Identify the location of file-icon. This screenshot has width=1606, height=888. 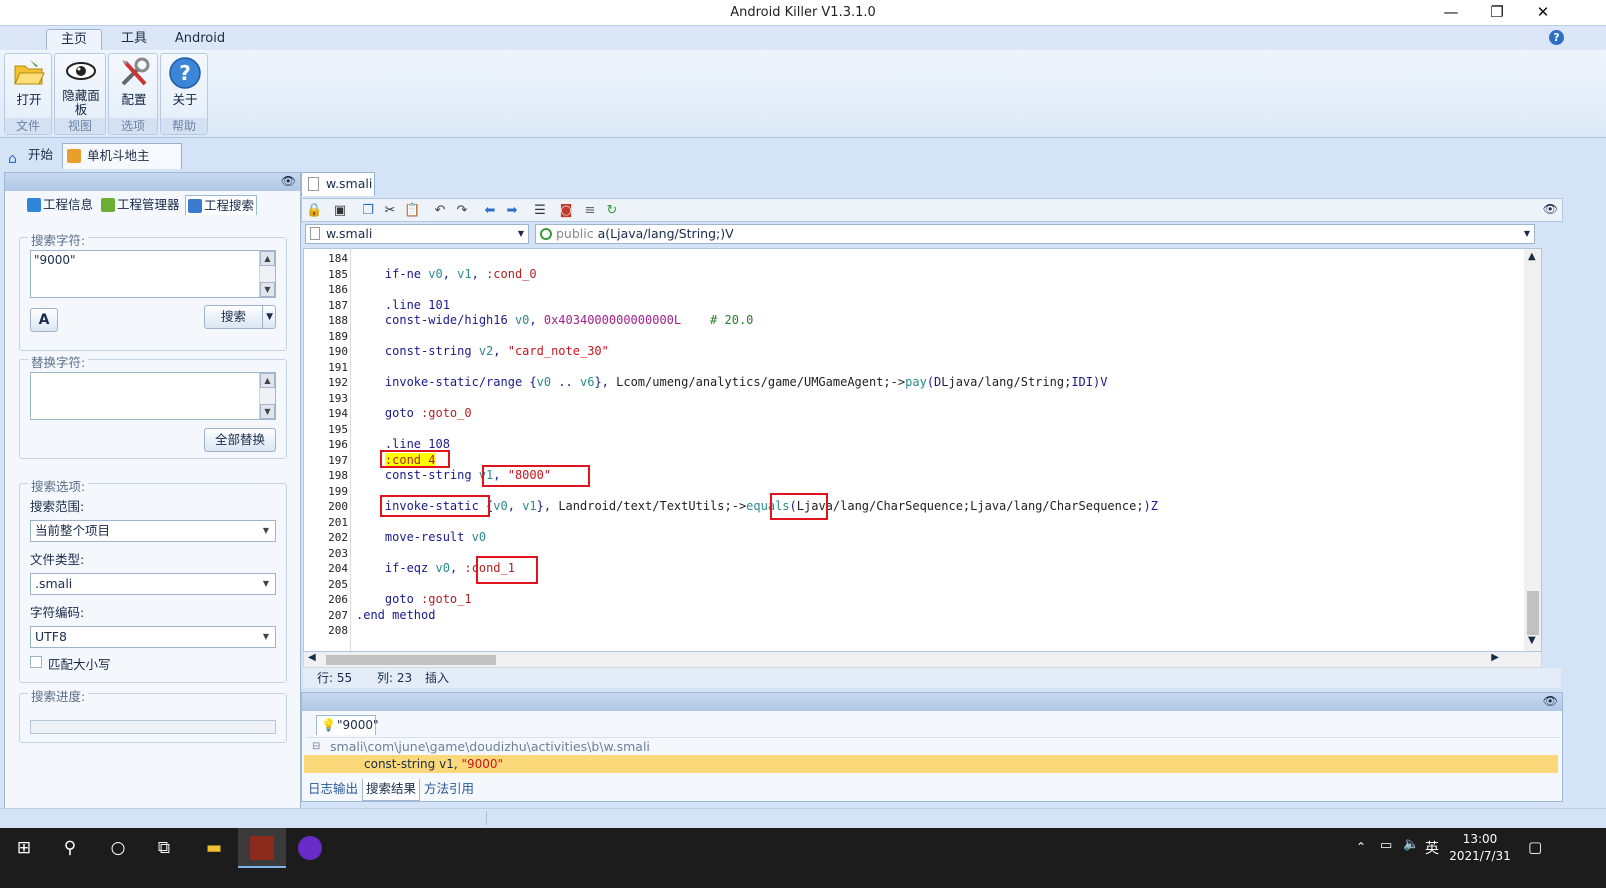
(313, 184).